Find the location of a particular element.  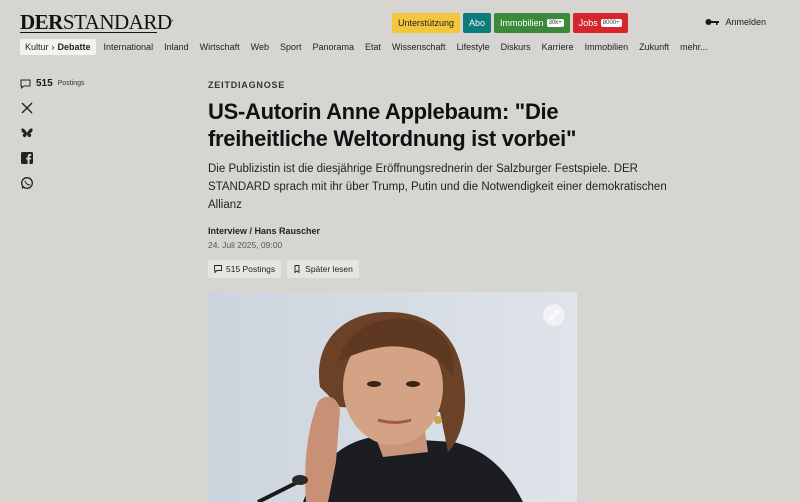

nav-item-international: International is located at coordinates (129, 47).